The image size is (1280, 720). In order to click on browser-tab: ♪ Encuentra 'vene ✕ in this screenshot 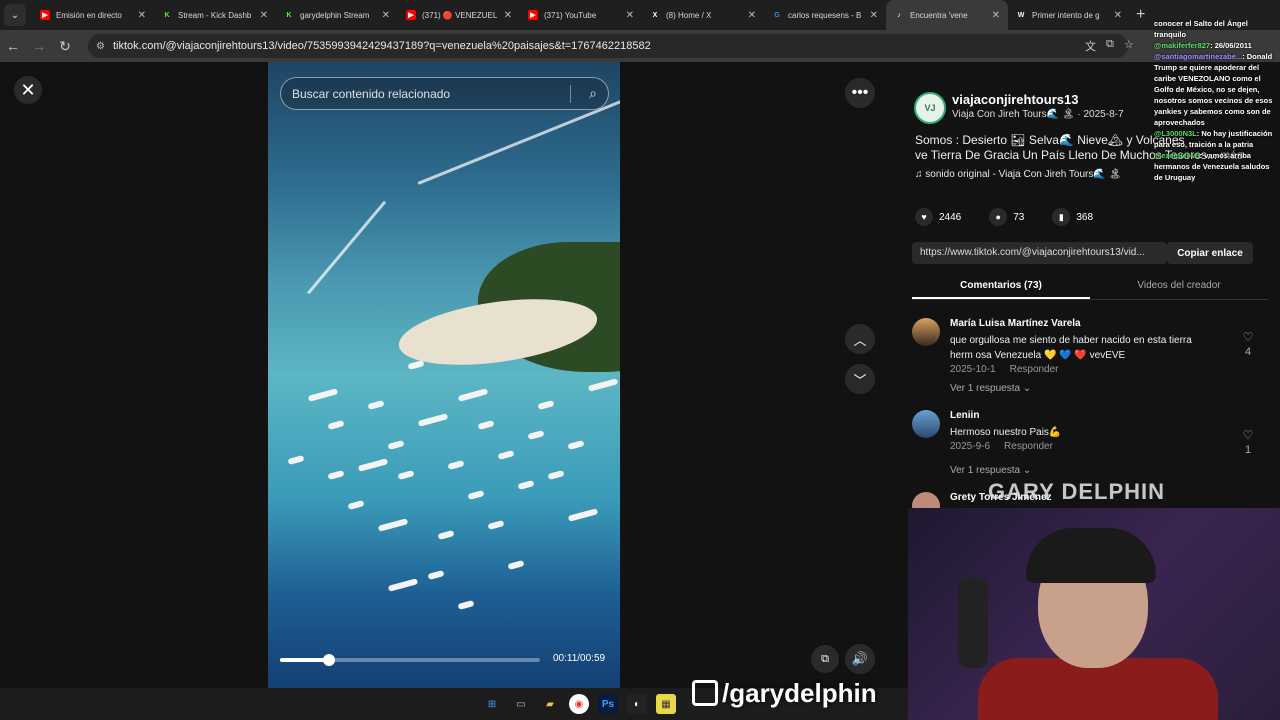, I will do `click(947, 15)`.